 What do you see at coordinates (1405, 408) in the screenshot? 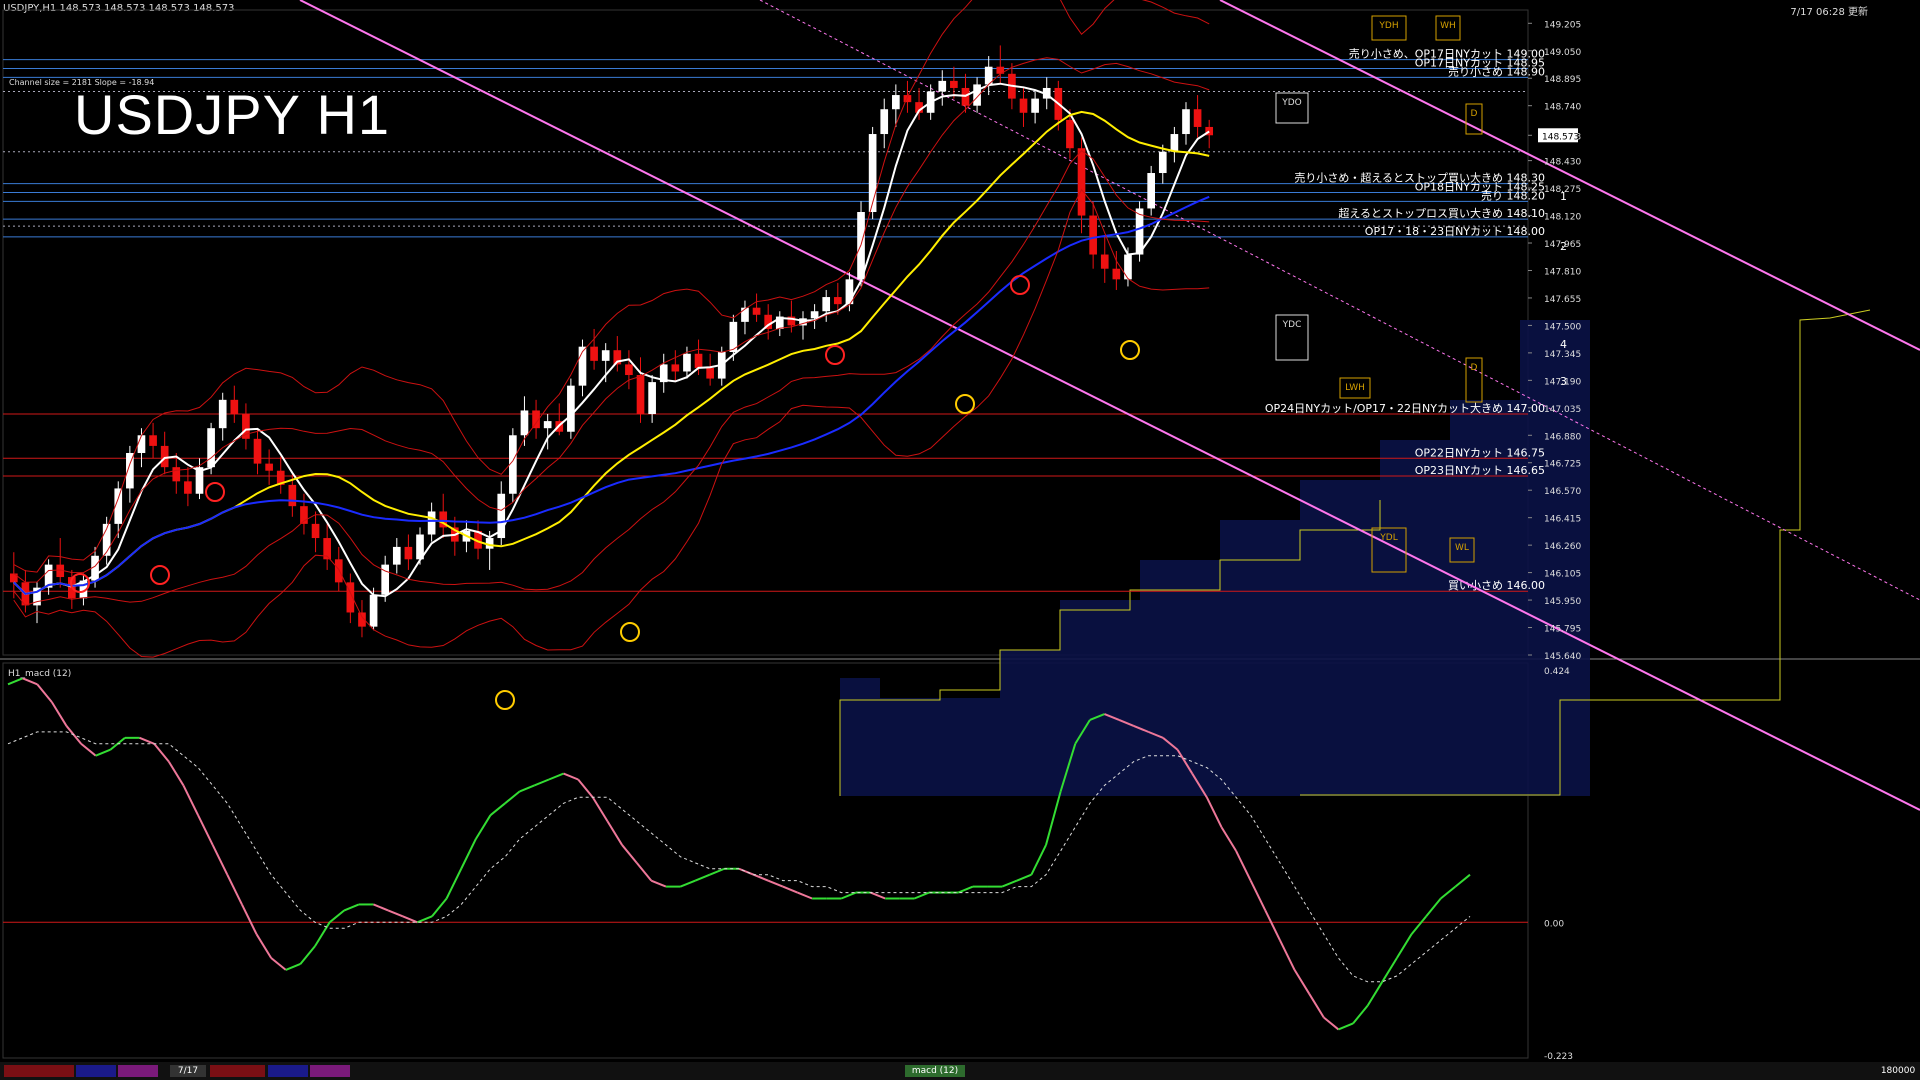
I see `level-label: OP24日NYカット/OP17・22日NYカット大きめ 147.00` at bounding box center [1405, 408].